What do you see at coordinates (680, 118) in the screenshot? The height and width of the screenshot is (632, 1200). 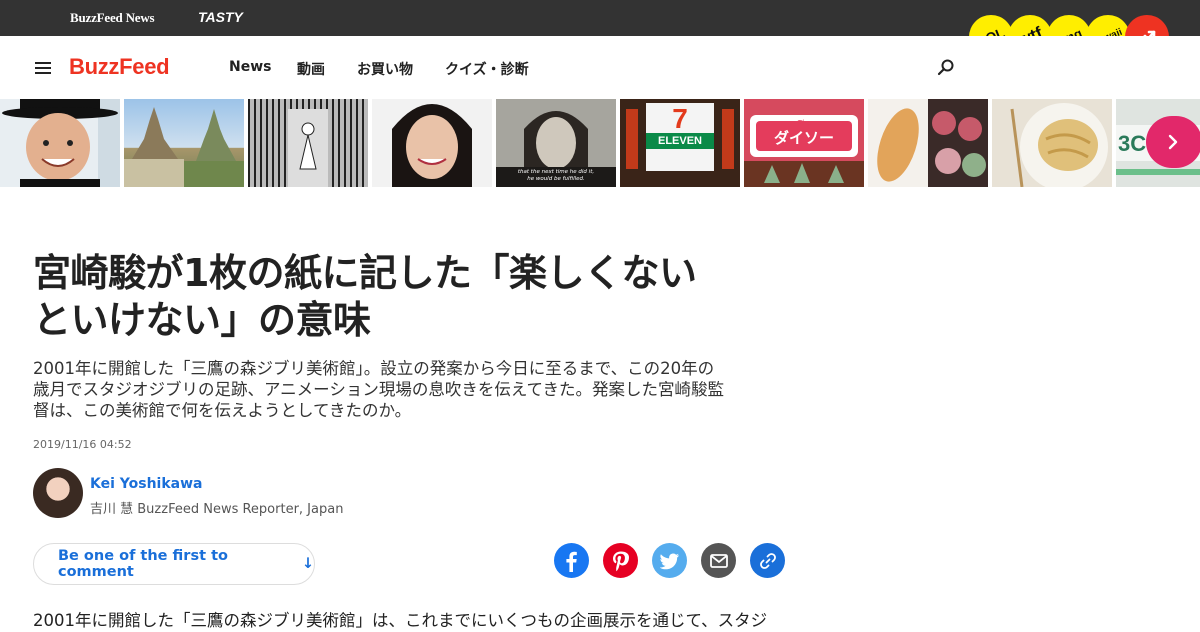 I see `seven-number: 7` at bounding box center [680, 118].